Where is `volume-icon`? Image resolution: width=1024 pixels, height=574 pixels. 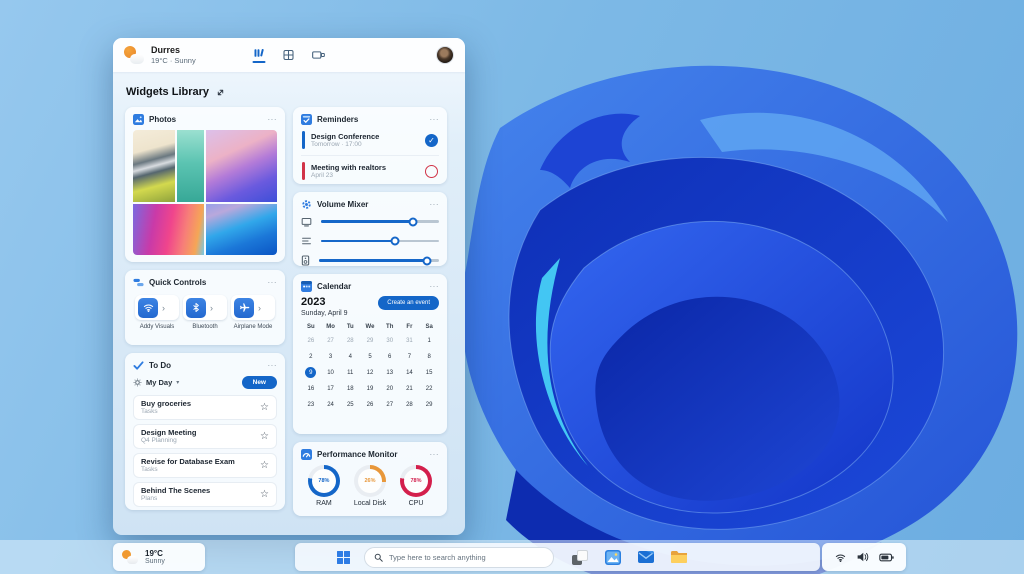 volume-icon is located at coordinates (862, 557).